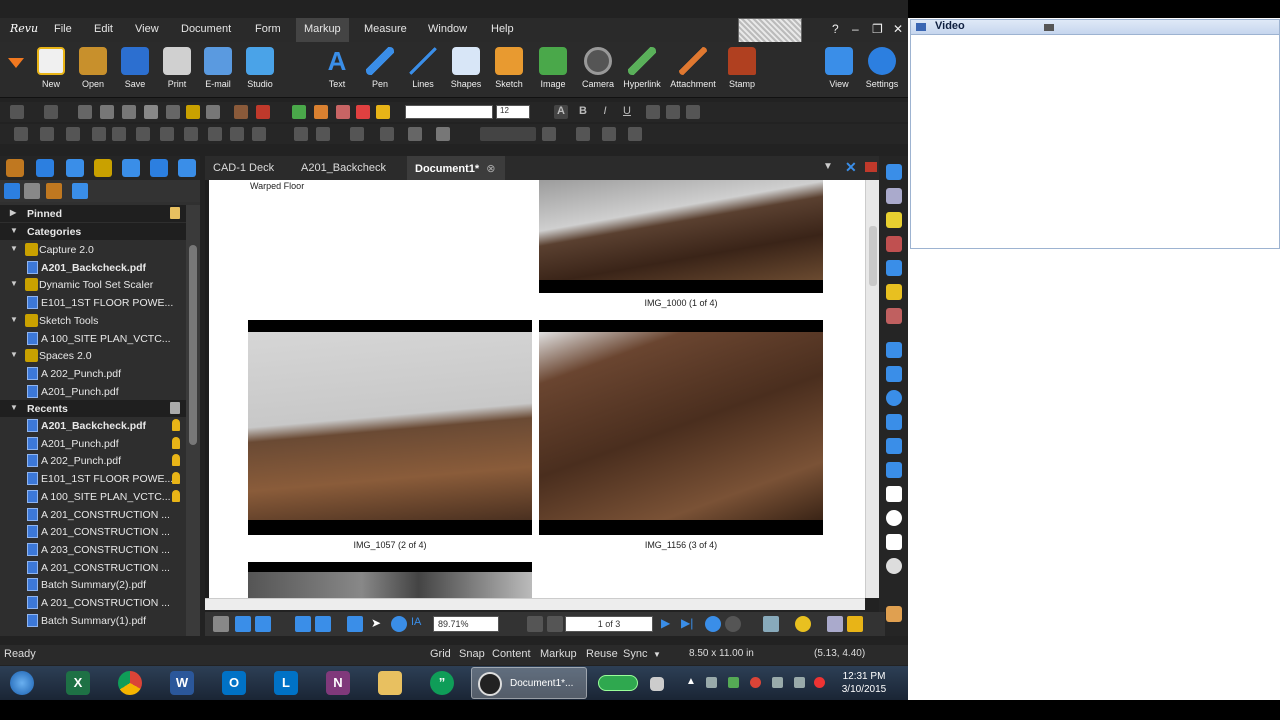  I want to click on font-size-select: 12, so click(513, 112).